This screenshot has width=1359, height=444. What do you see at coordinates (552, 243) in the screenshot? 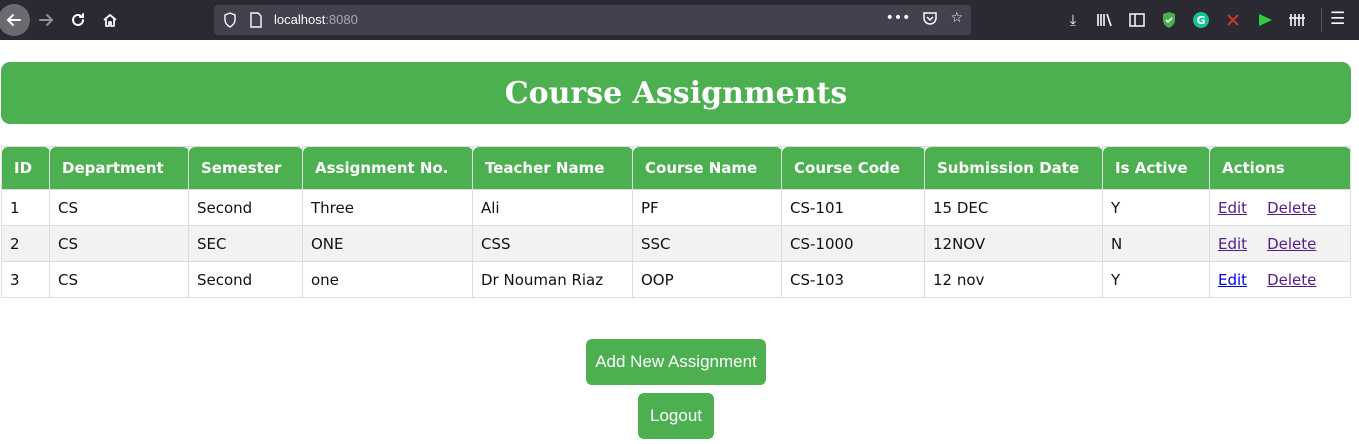
I see `cell-teacher-name: CSS` at bounding box center [552, 243].